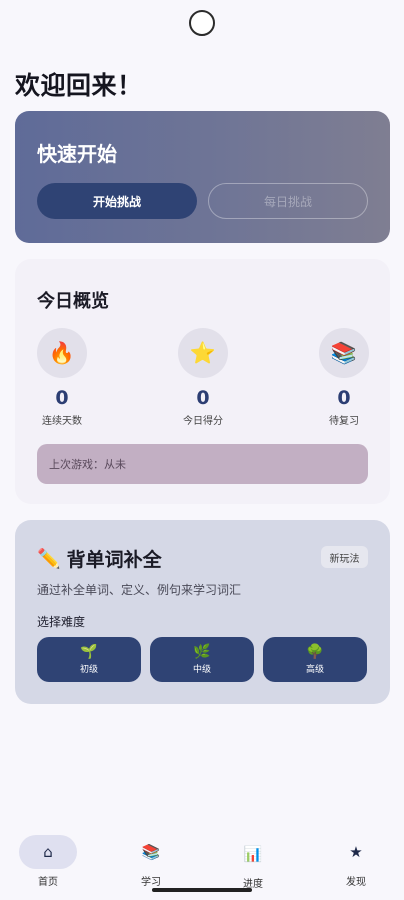  Describe the element at coordinates (62, 353) in the screenshot. I see `fire-icon: 🔥` at that location.